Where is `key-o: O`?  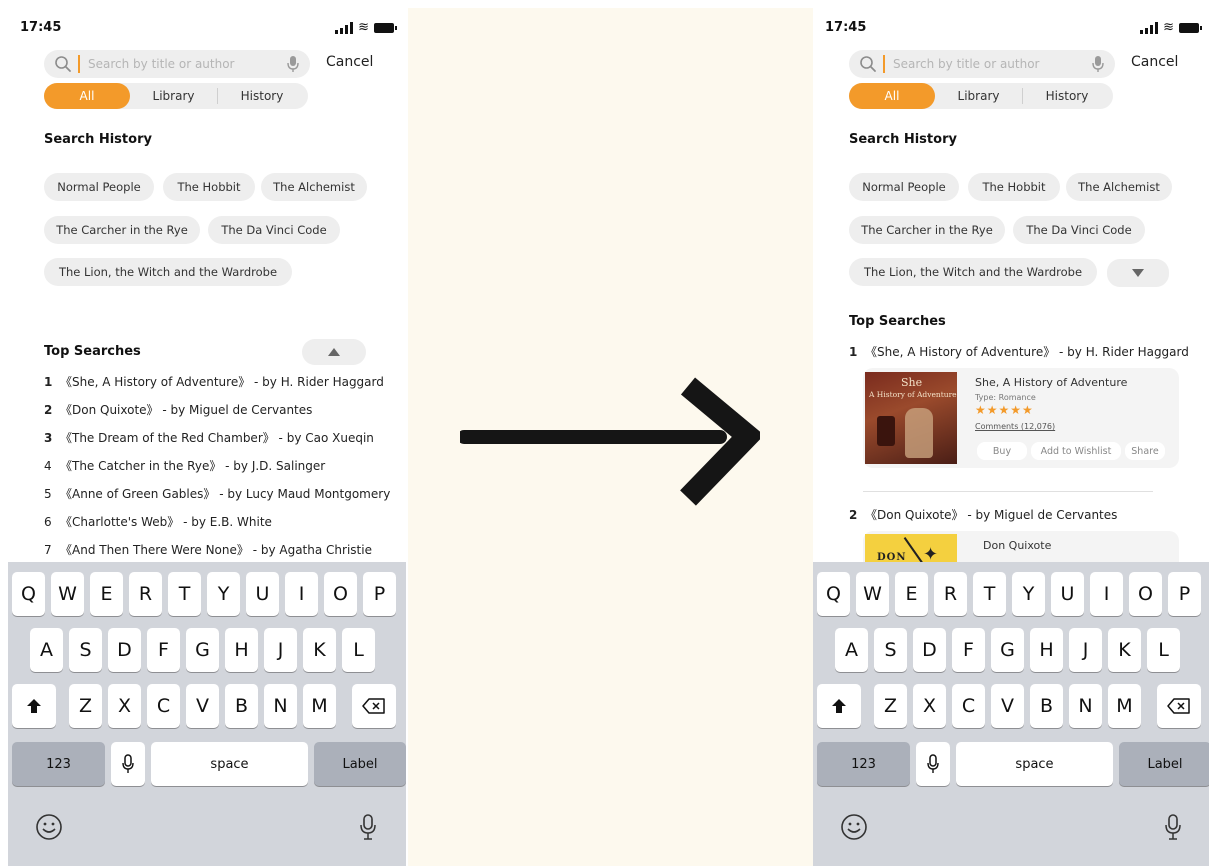 key-o: O is located at coordinates (1145, 594).